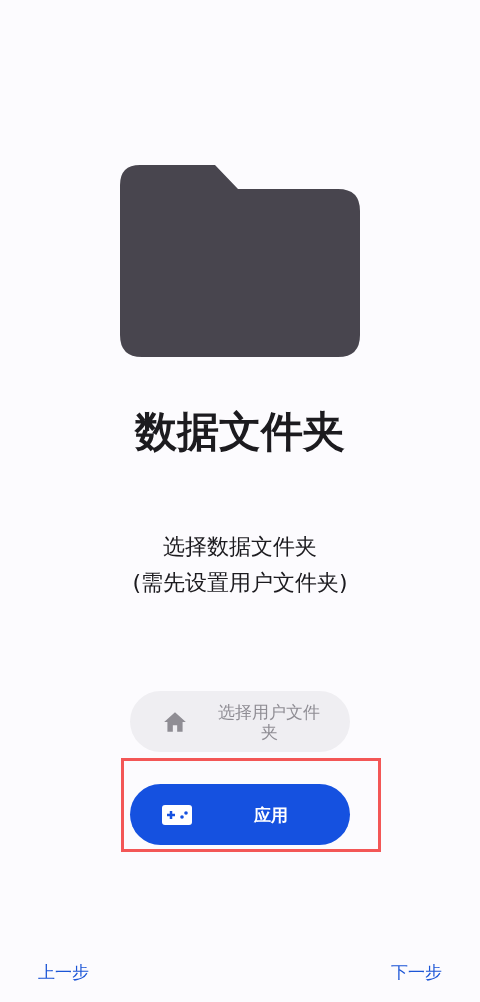 The height and width of the screenshot is (1002, 480). What do you see at coordinates (177, 814) in the screenshot?
I see `gamepad-icon` at bounding box center [177, 814].